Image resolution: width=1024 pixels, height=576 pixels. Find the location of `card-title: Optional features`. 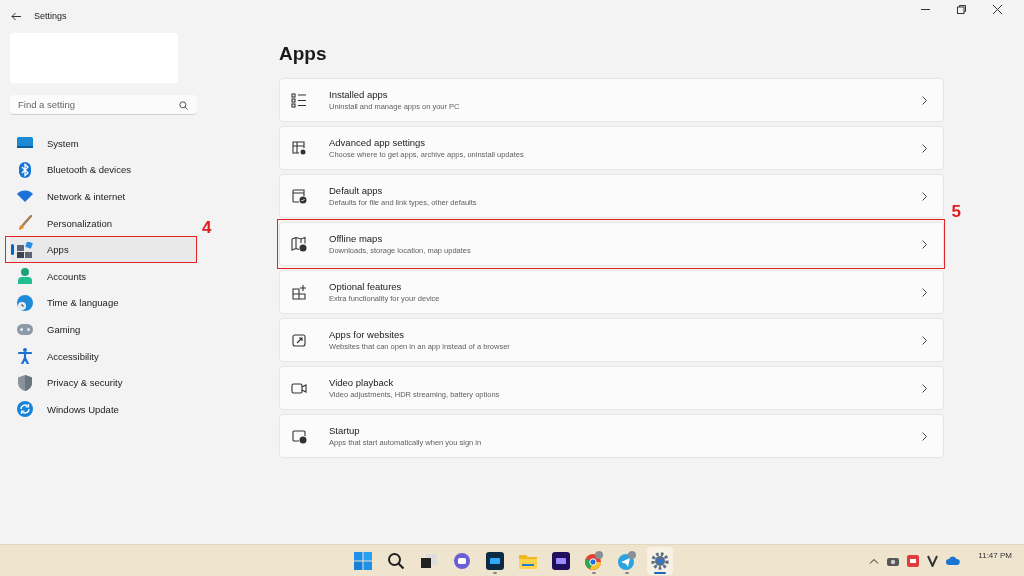

card-title: Optional features is located at coordinates (366, 286).